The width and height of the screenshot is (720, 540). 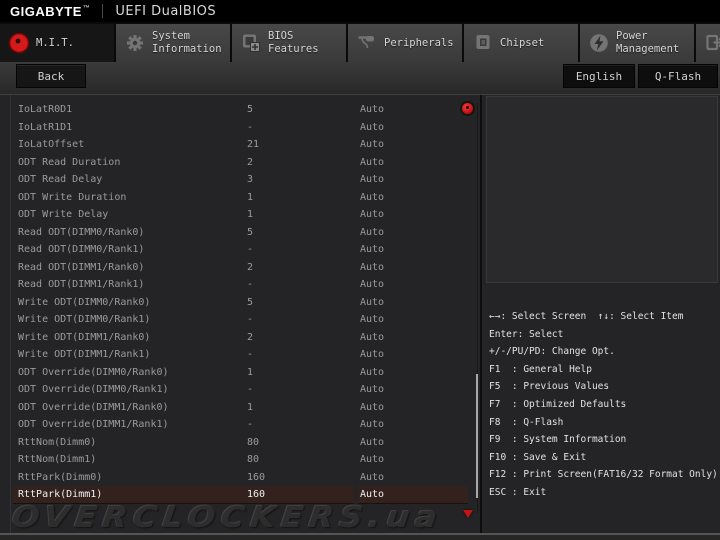 What do you see at coordinates (240, 250) in the screenshot?
I see `setting-row-read-odt-dimm0-rank1: Read ODT(DIMM0/Rank1) - Auto` at bounding box center [240, 250].